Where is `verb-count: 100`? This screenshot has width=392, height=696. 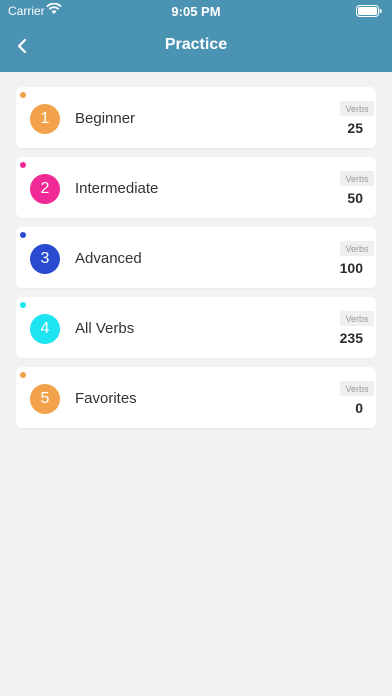 verb-count: 100 is located at coordinates (351, 268).